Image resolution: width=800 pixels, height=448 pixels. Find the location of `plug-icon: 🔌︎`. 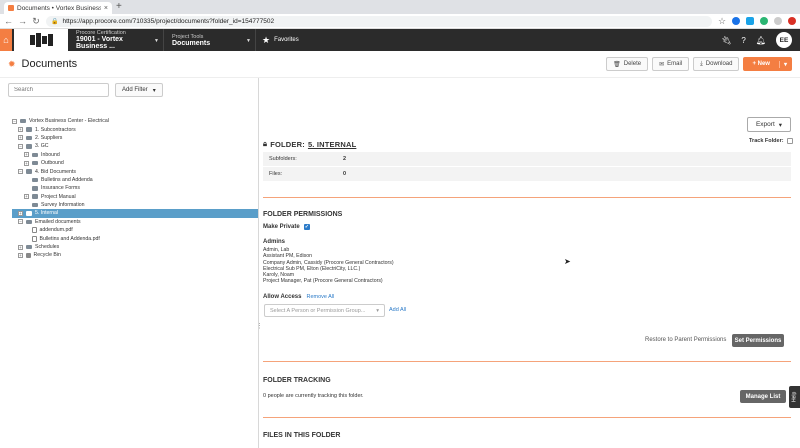

plug-icon: 🔌︎ is located at coordinates (726, 40).